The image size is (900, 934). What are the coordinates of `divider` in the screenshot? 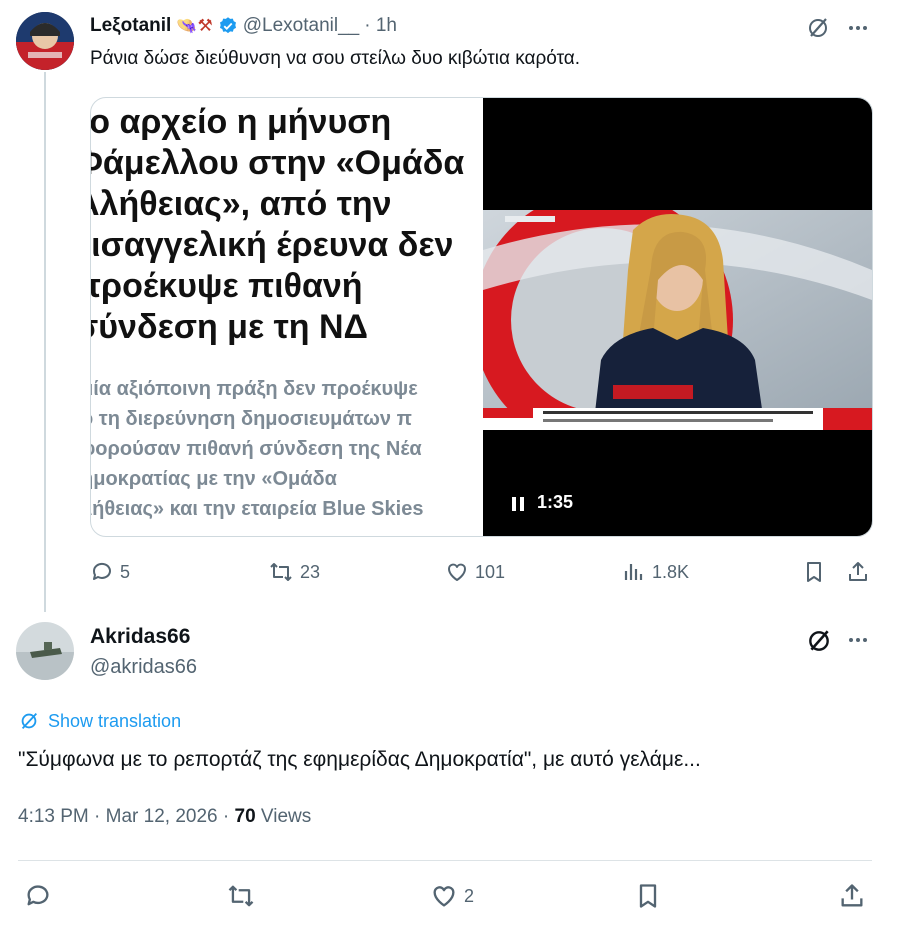 It's located at (445, 860).